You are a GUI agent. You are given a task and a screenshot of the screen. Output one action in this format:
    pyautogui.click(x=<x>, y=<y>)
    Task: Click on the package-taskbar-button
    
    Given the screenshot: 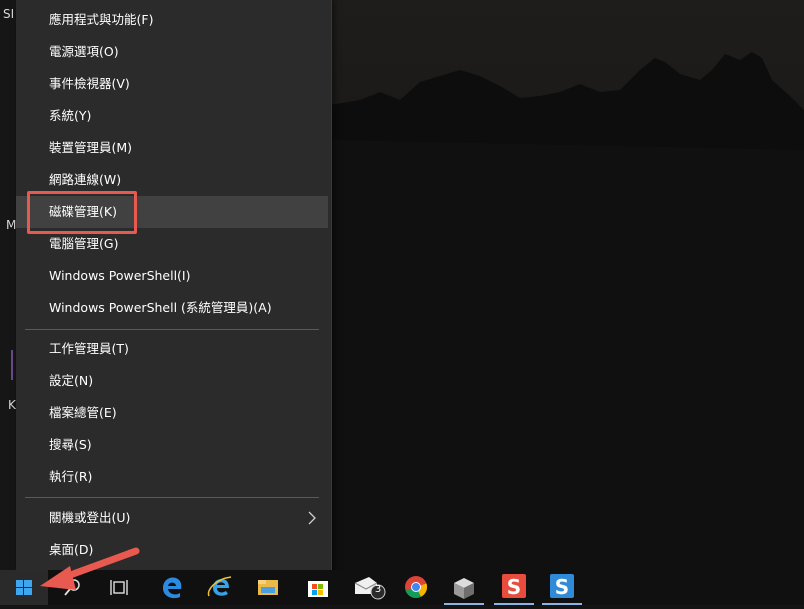 What is the action you would take?
    pyautogui.click(x=464, y=587)
    